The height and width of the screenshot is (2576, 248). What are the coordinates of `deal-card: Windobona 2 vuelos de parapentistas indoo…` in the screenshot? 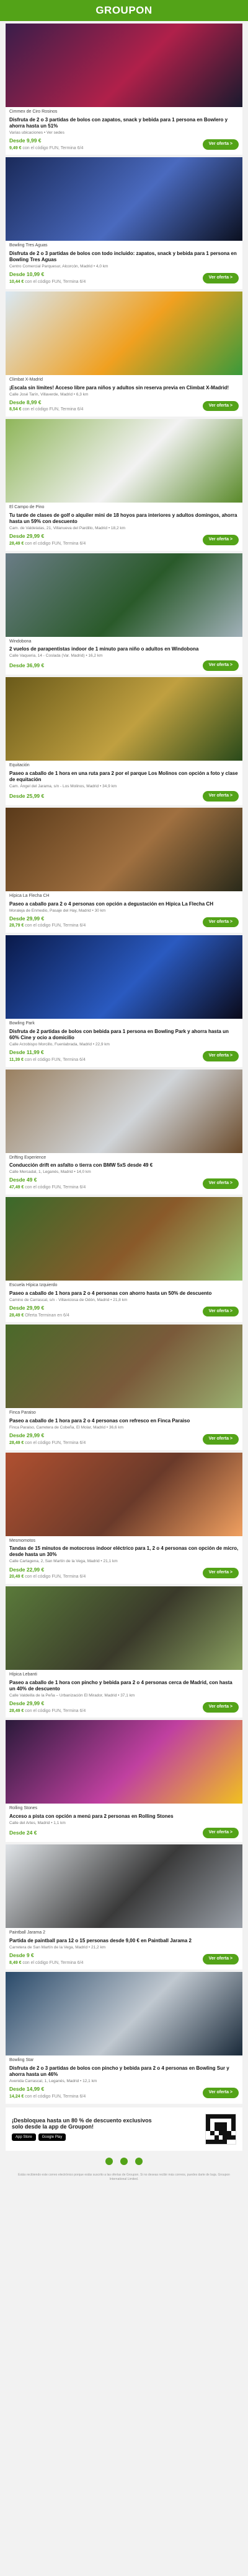 It's located at (124, 614).